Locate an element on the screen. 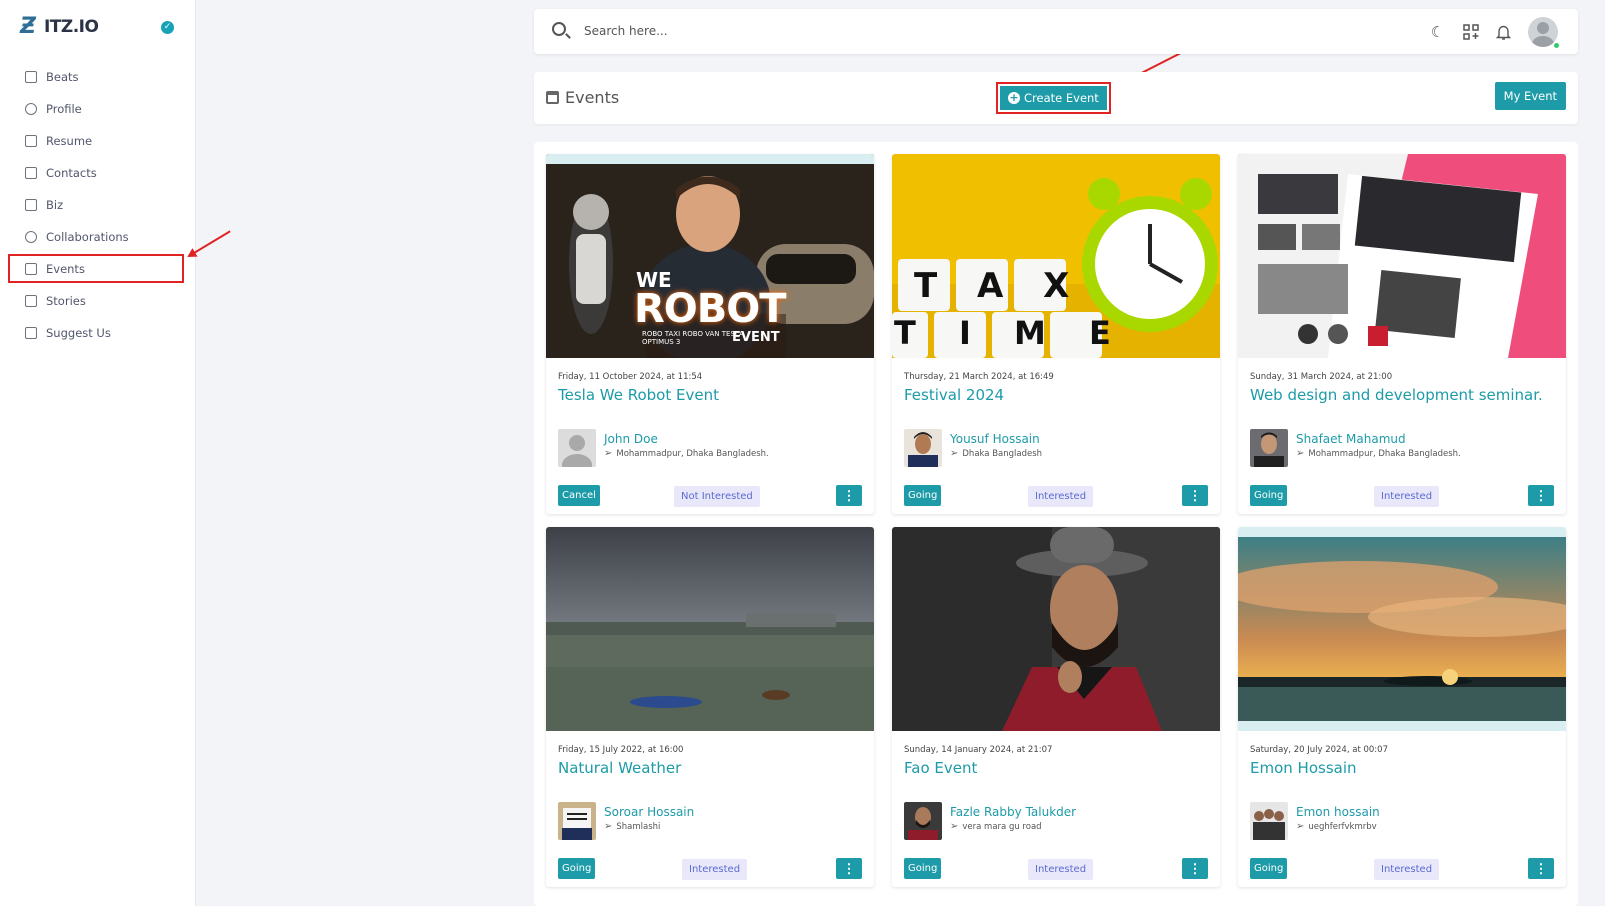 Image resolution: width=1605 pixels, height=906 pixels. my-event-button: My Event is located at coordinates (1530, 96).